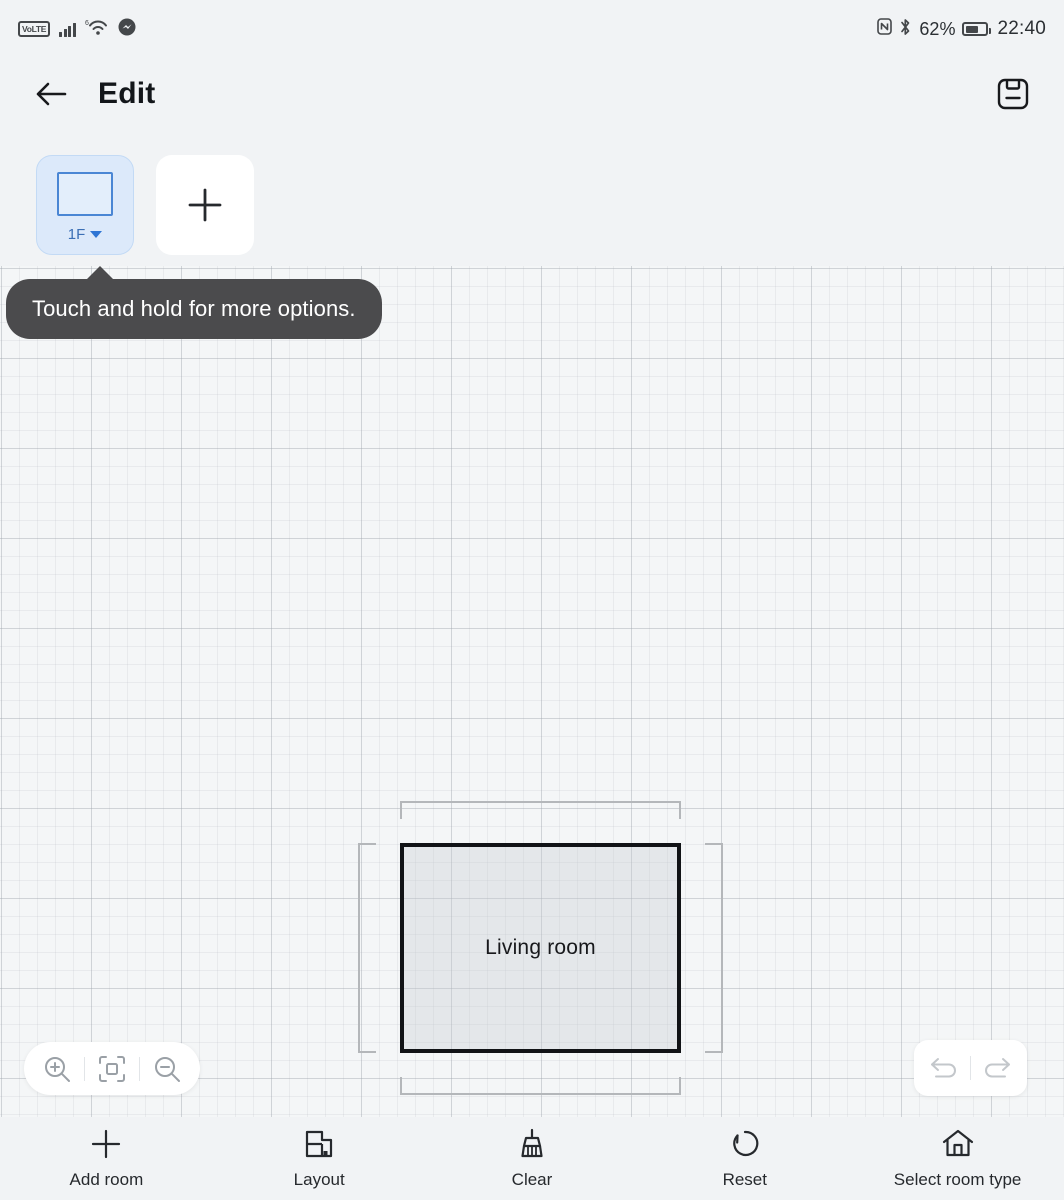 This screenshot has height=1200, width=1064. Describe the element at coordinates (67, 29) in the screenshot. I see `signal-bars-icon` at that location.